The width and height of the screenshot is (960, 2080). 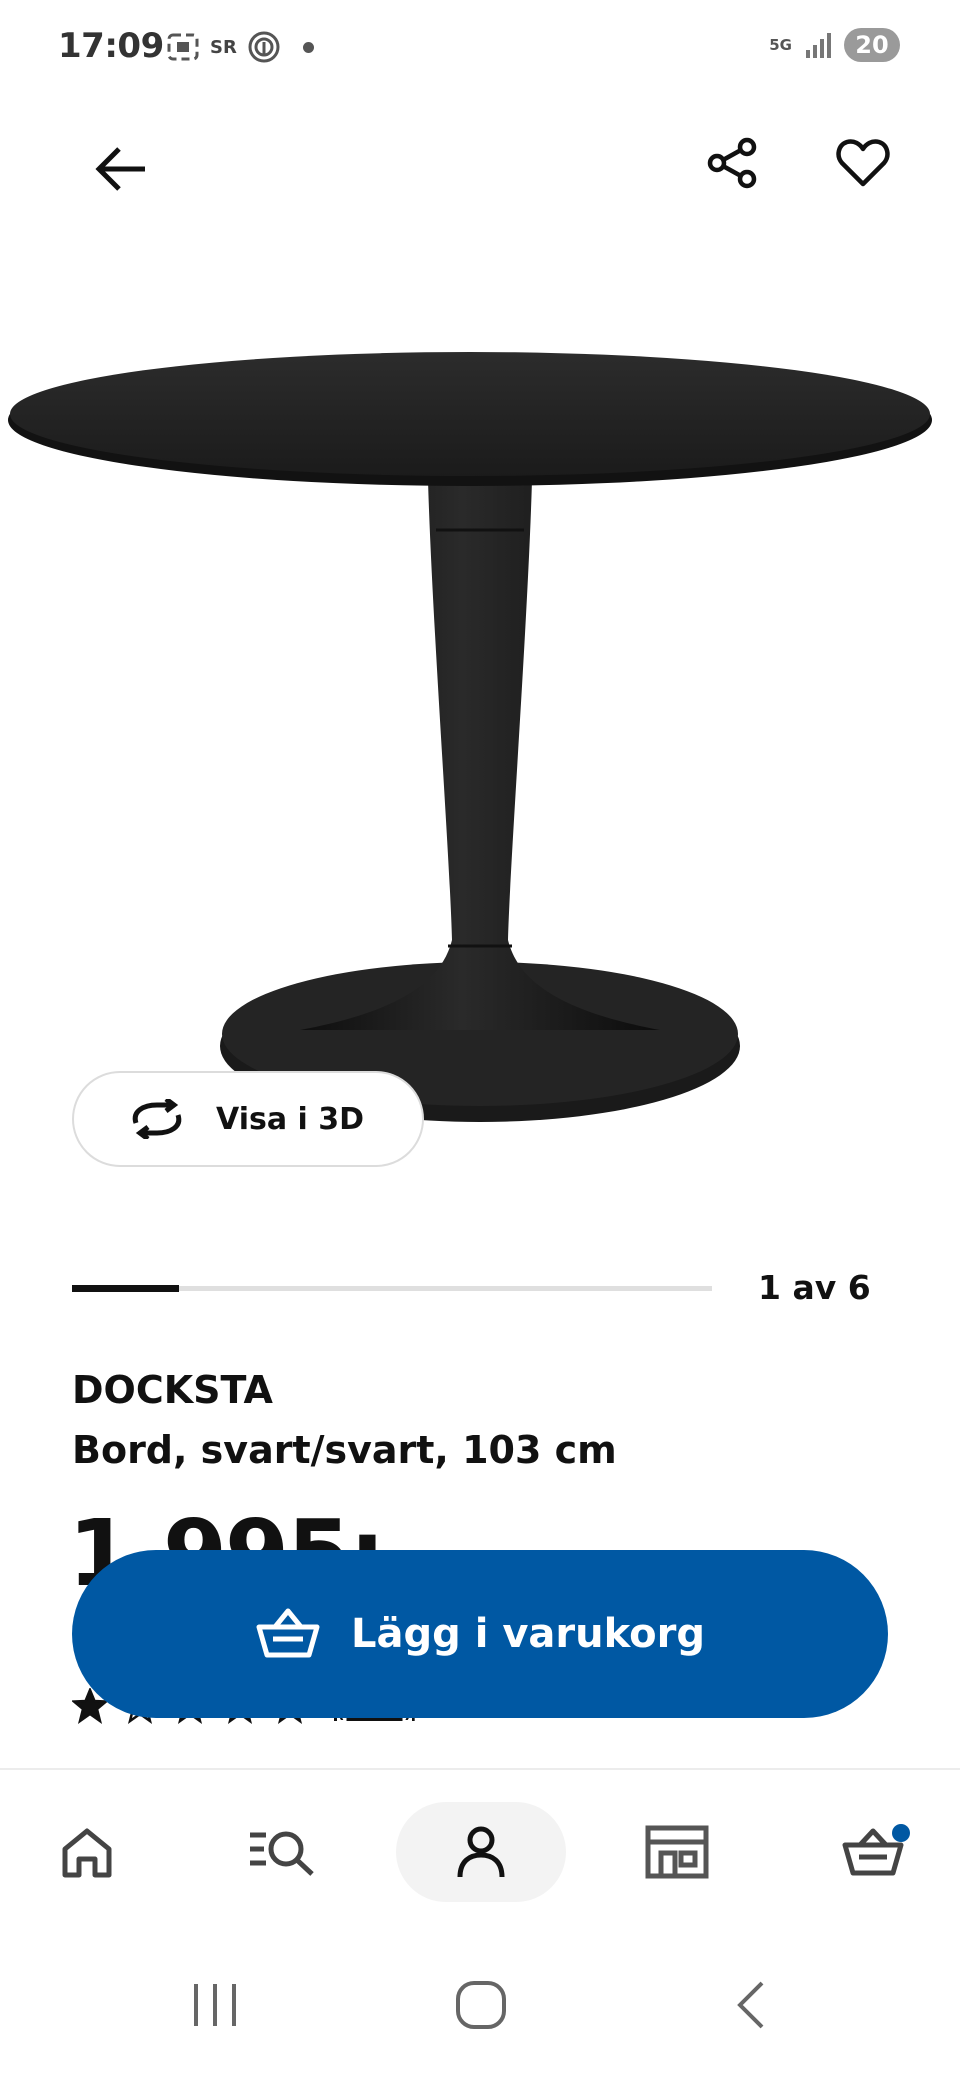 I want to click on back-button, so click(x=121, y=169).